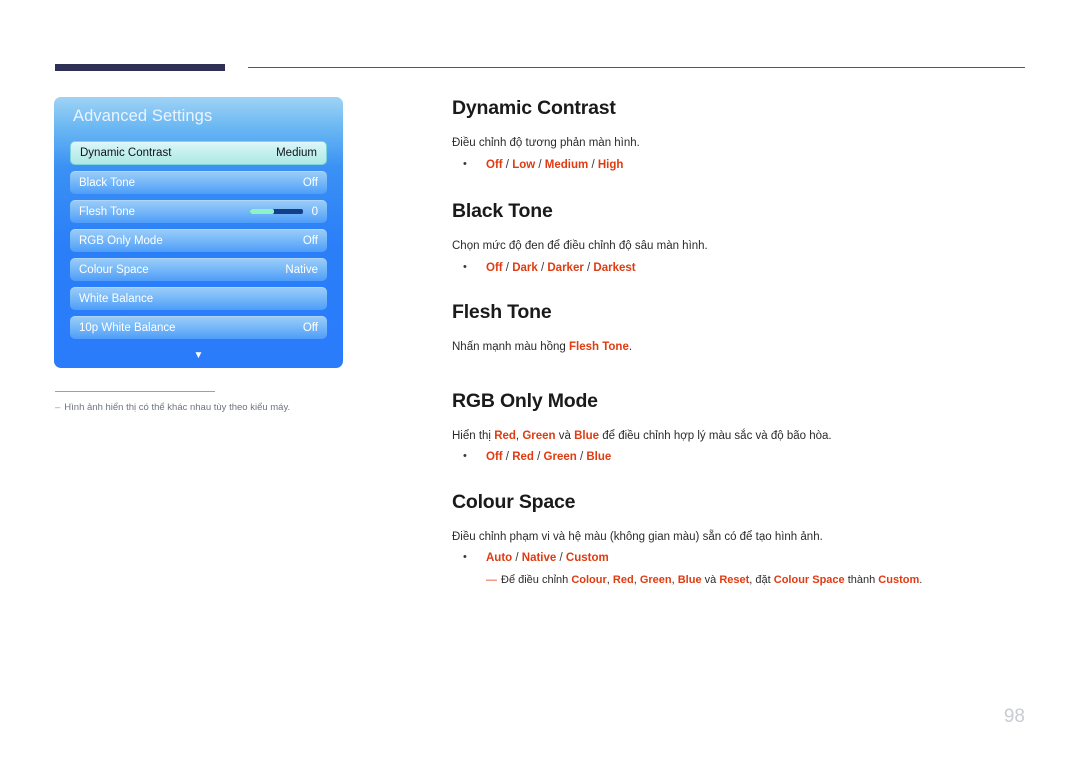  What do you see at coordinates (198, 356) in the screenshot?
I see `chevron-down-icon: ▼` at bounding box center [198, 356].